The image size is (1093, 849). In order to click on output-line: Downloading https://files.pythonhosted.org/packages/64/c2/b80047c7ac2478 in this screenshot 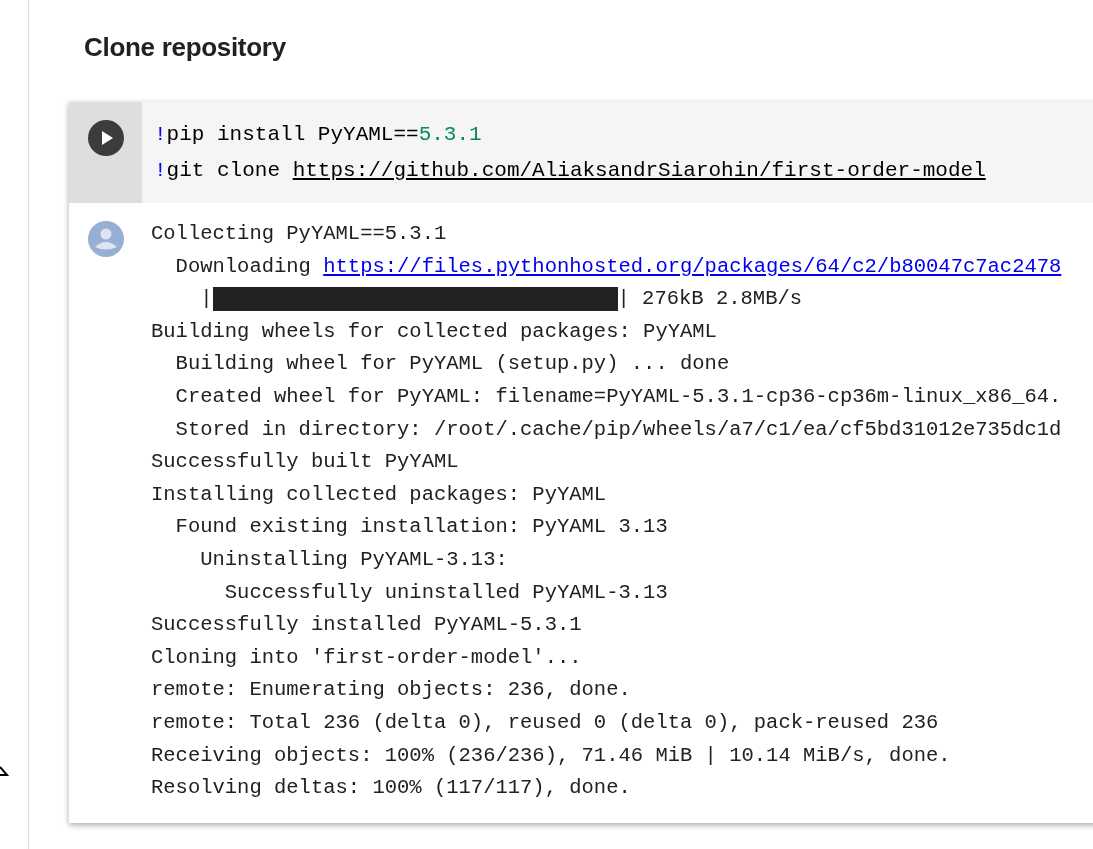, I will do `click(618, 266)`.